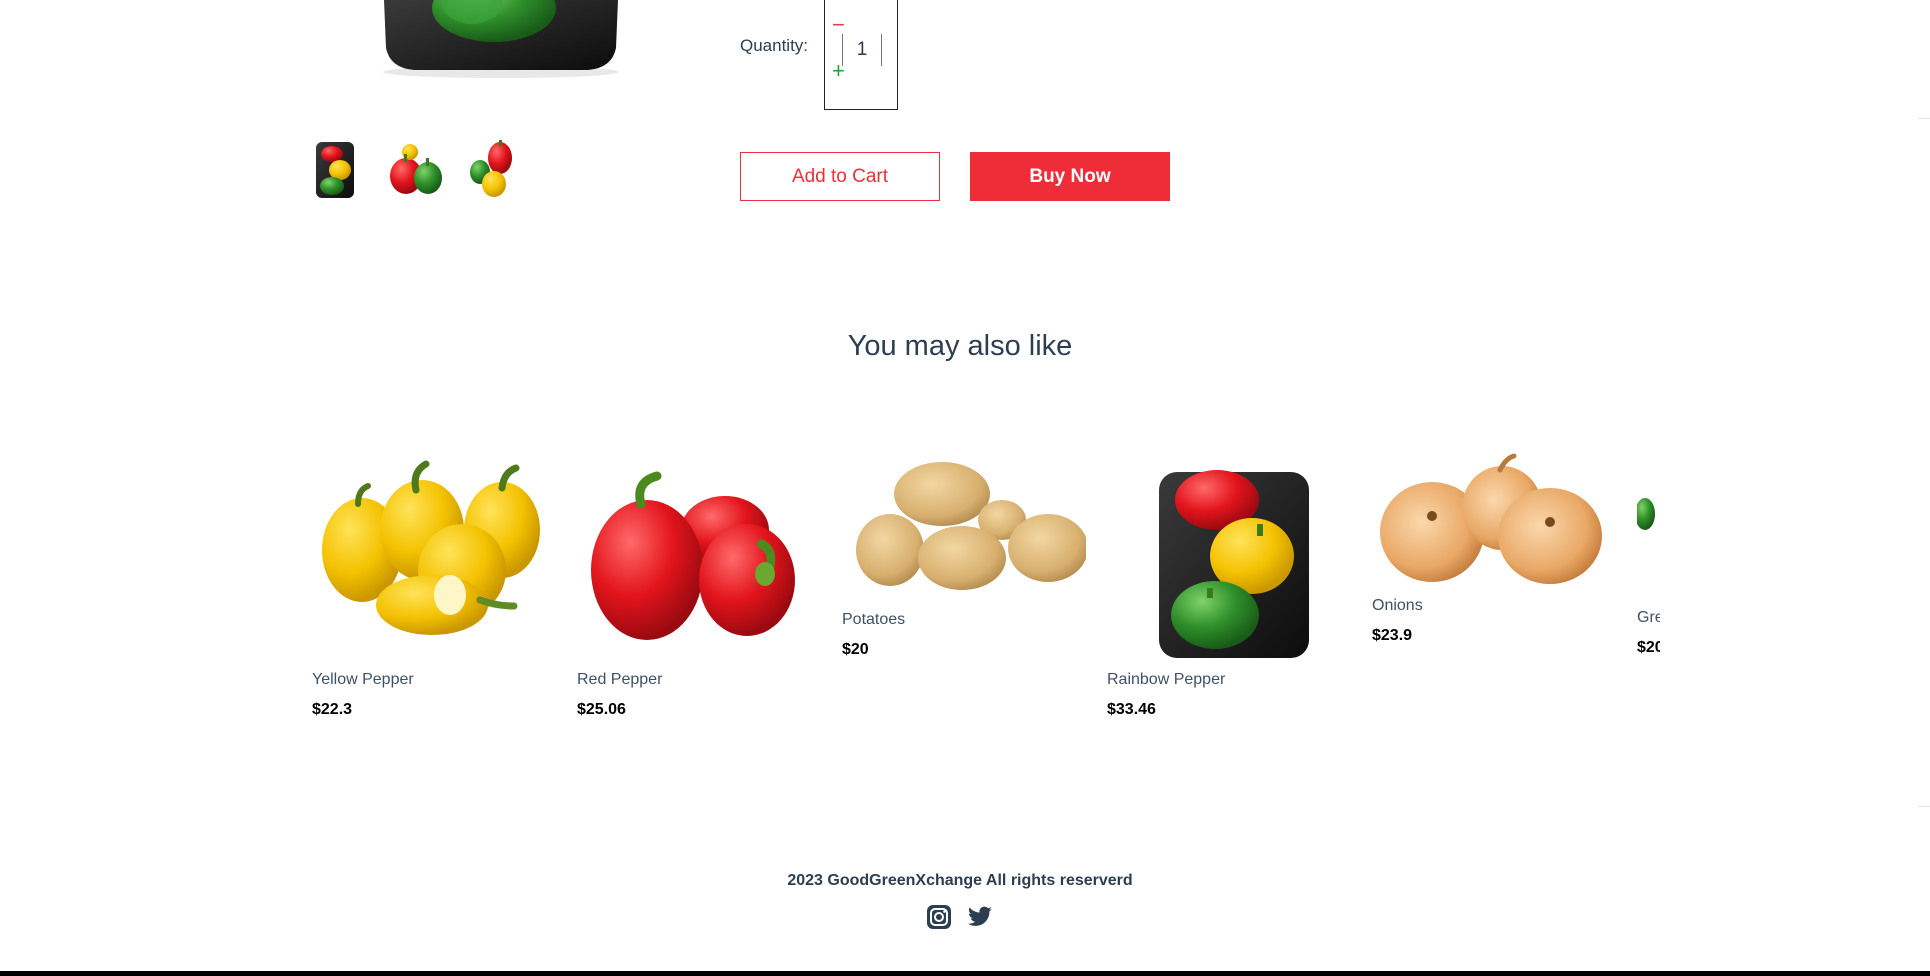 This screenshot has height=976, width=1930. I want to click on product-card-name: Potatoes, so click(874, 619).